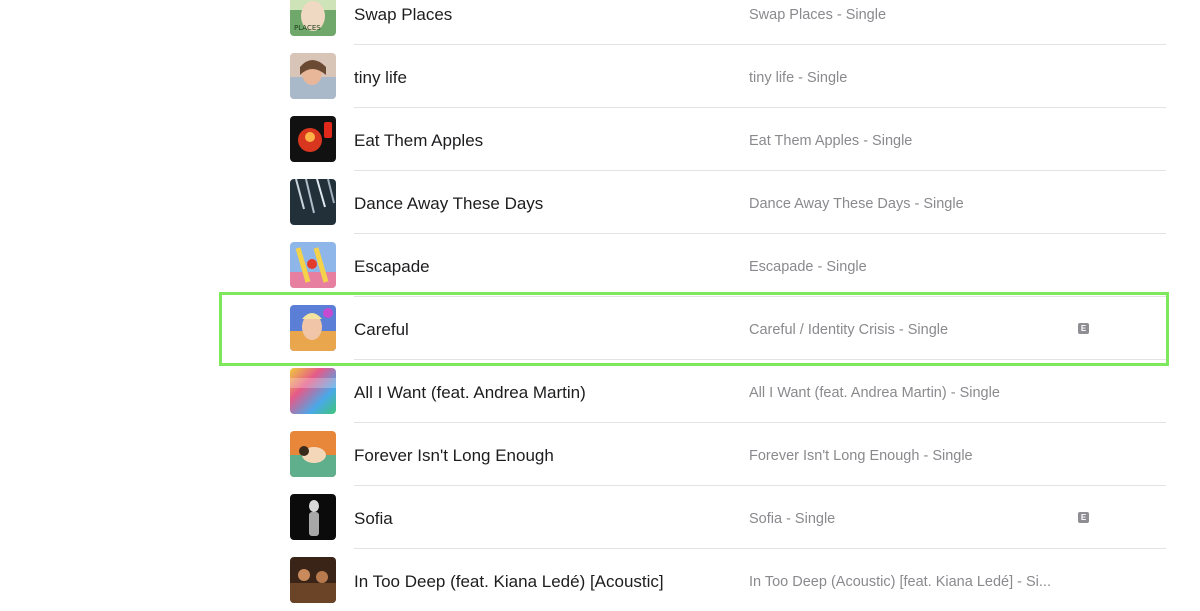 This screenshot has width=1200, height=611. What do you see at coordinates (419, 140) in the screenshot?
I see `track-title: Eat Them Apples` at bounding box center [419, 140].